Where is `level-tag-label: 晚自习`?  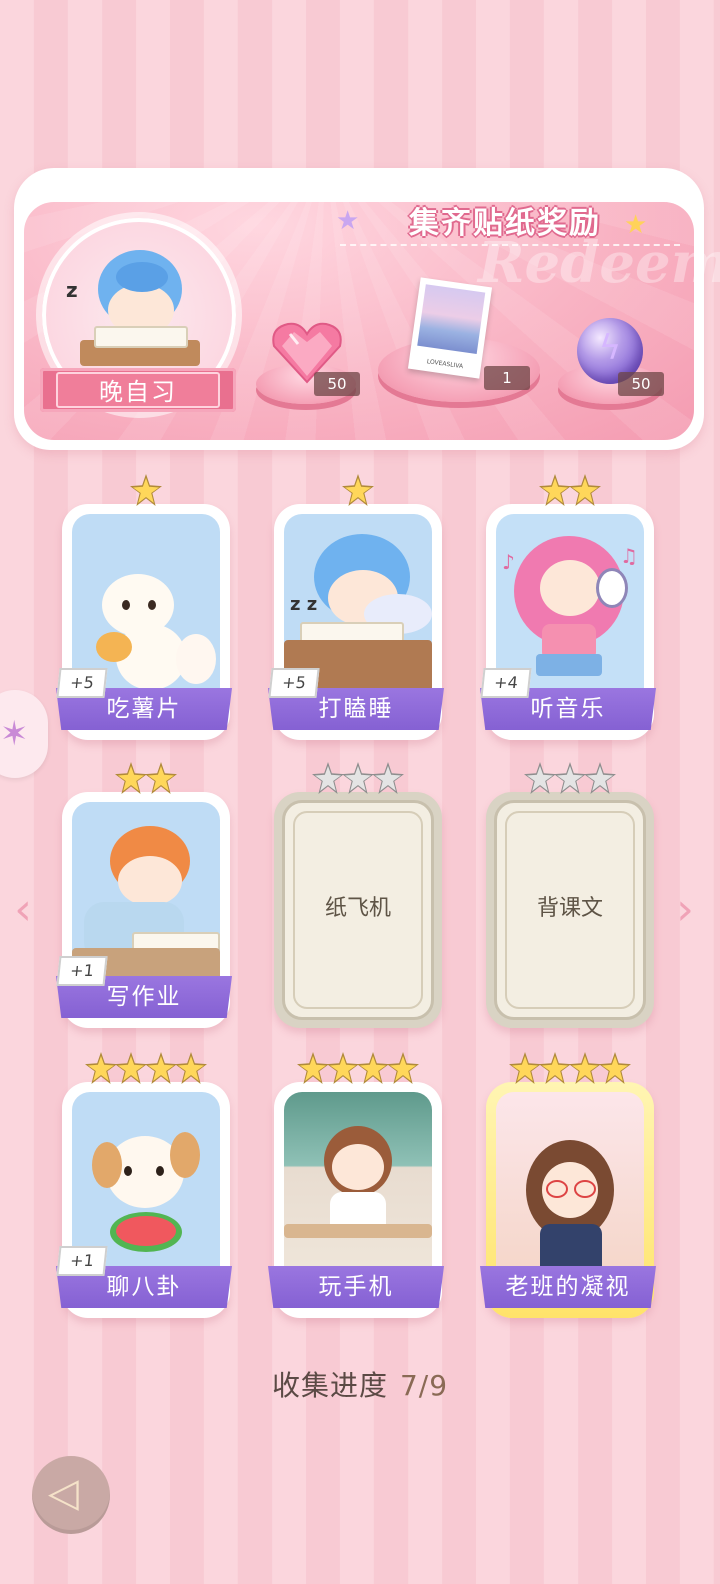
level-tag-label: 晚自习 is located at coordinates (138, 390).